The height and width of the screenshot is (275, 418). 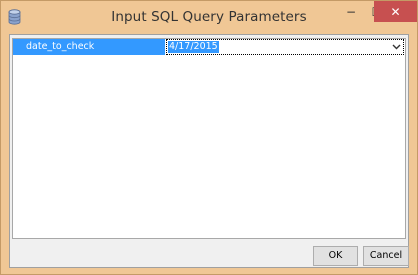 I want to click on close-icon: ✕, so click(x=395, y=11).